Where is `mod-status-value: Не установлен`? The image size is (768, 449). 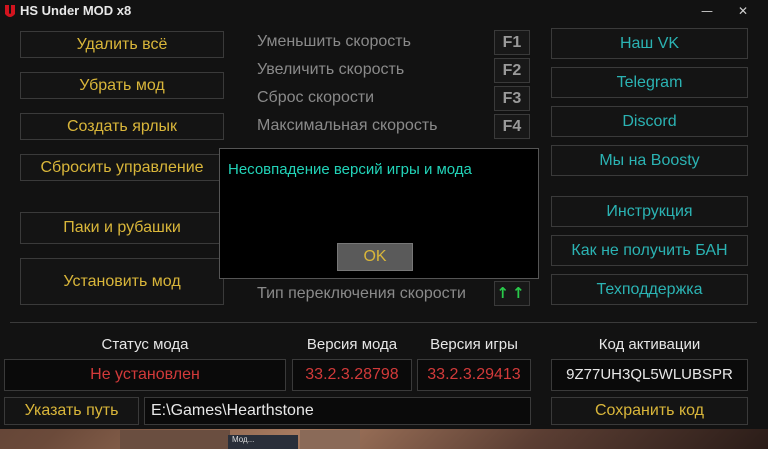 mod-status-value: Не установлен is located at coordinates (145, 375).